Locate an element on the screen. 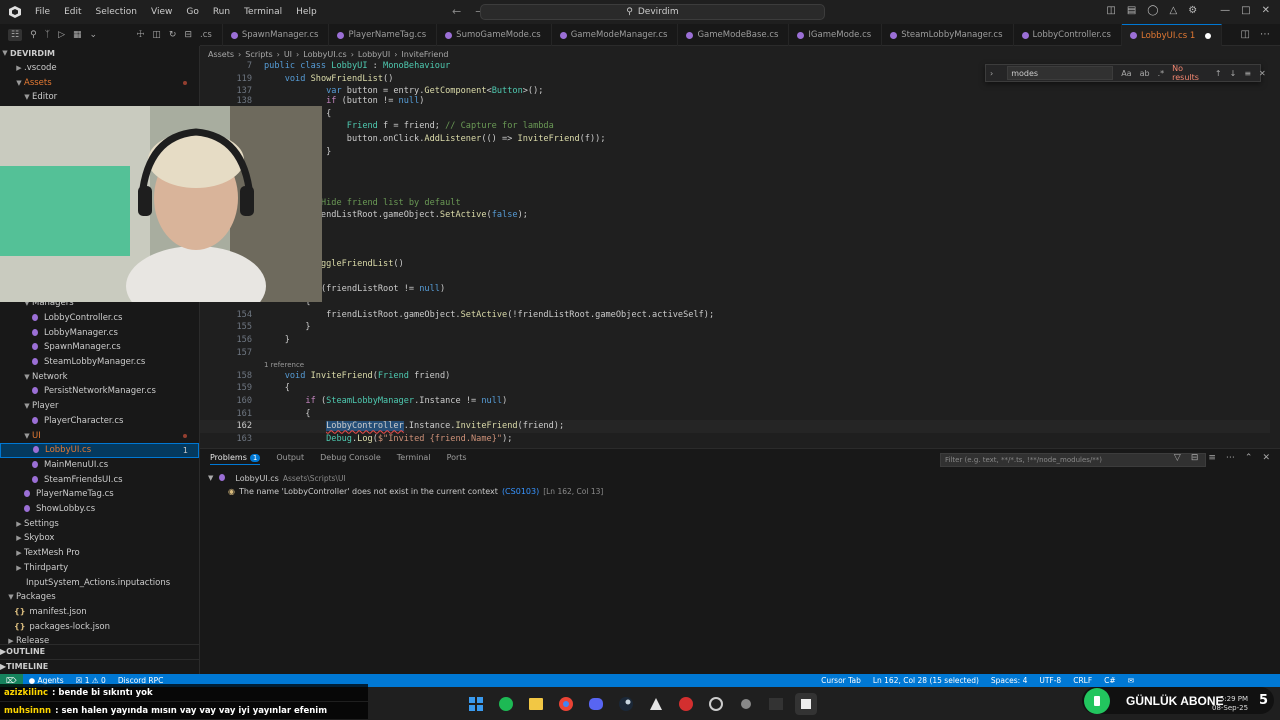  tree-file: {} manifest.json is located at coordinates (99, 612).